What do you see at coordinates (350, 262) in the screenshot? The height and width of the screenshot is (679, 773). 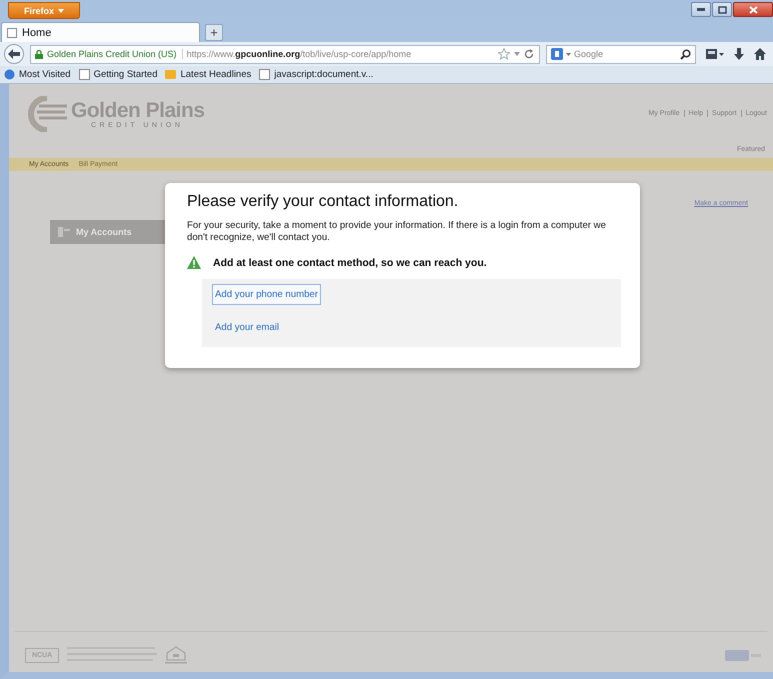 I see `warning-message: Add at least one contact method, so we can reach you.` at bounding box center [350, 262].